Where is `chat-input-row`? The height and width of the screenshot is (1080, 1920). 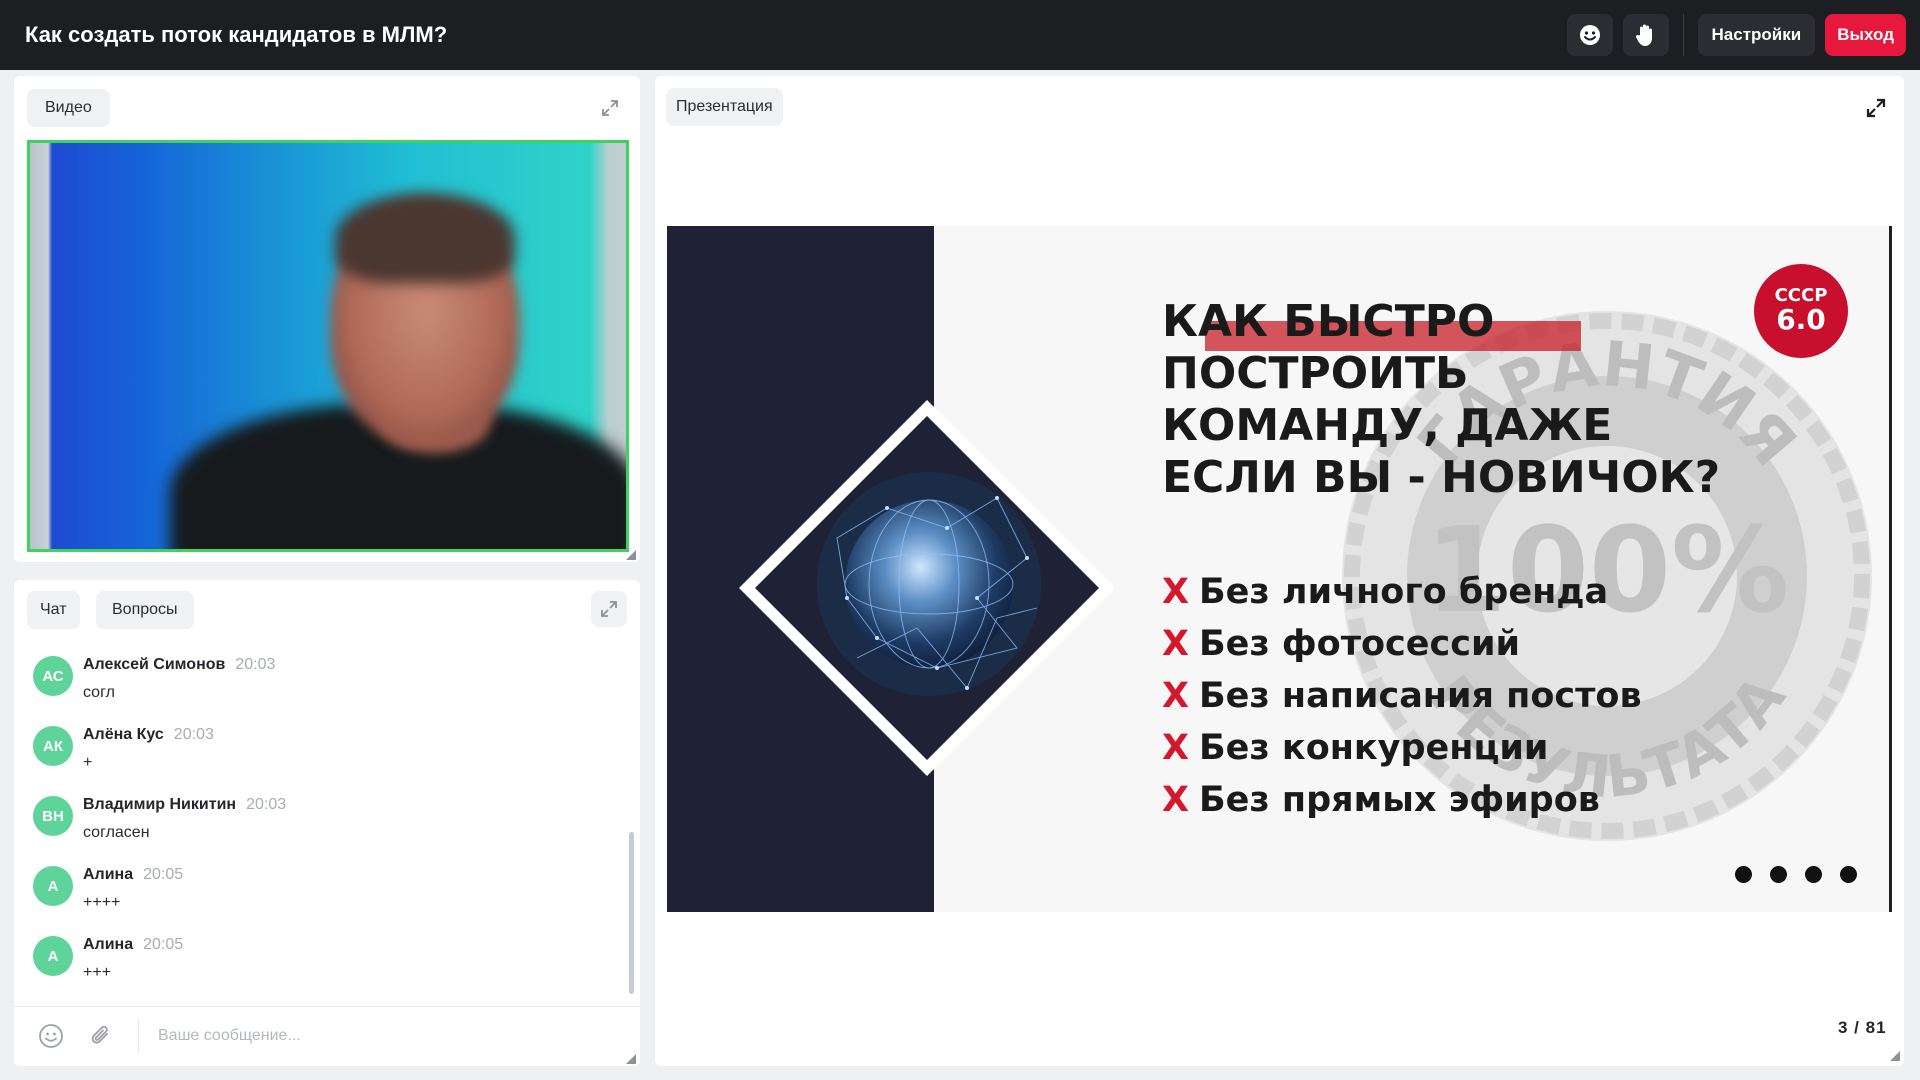
chat-input-row is located at coordinates (327, 1035).